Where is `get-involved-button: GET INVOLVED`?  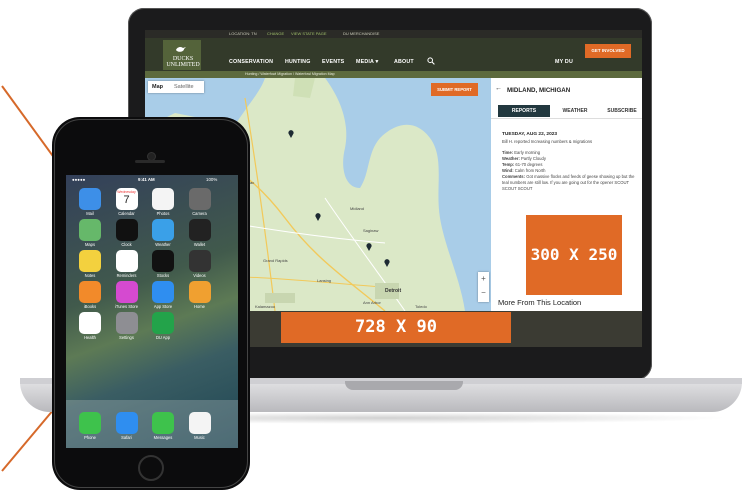
get-involved-button: GET INVOLVED is located at coordinates (608, 51).